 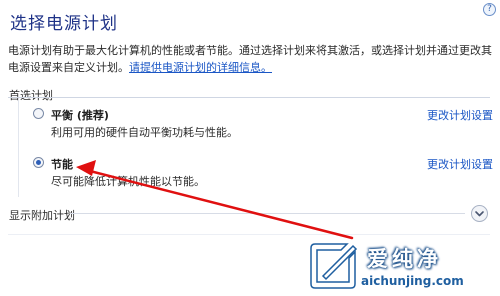 What do you see at coordinates (334, 266) in the screenshot?
I see `watermark-logo-icon` at bounding box center [334, 266].